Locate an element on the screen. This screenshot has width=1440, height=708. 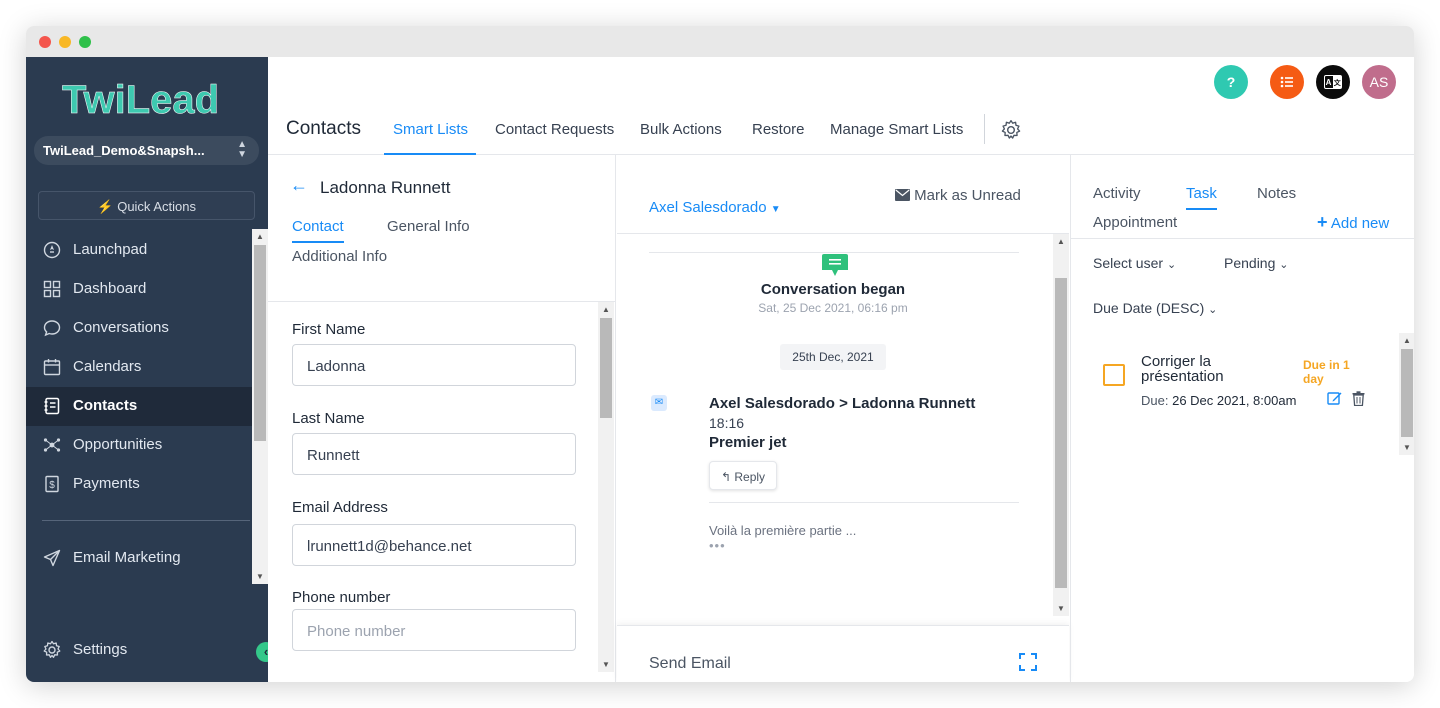
help-button: ? is located at coordinates (1231, 82).